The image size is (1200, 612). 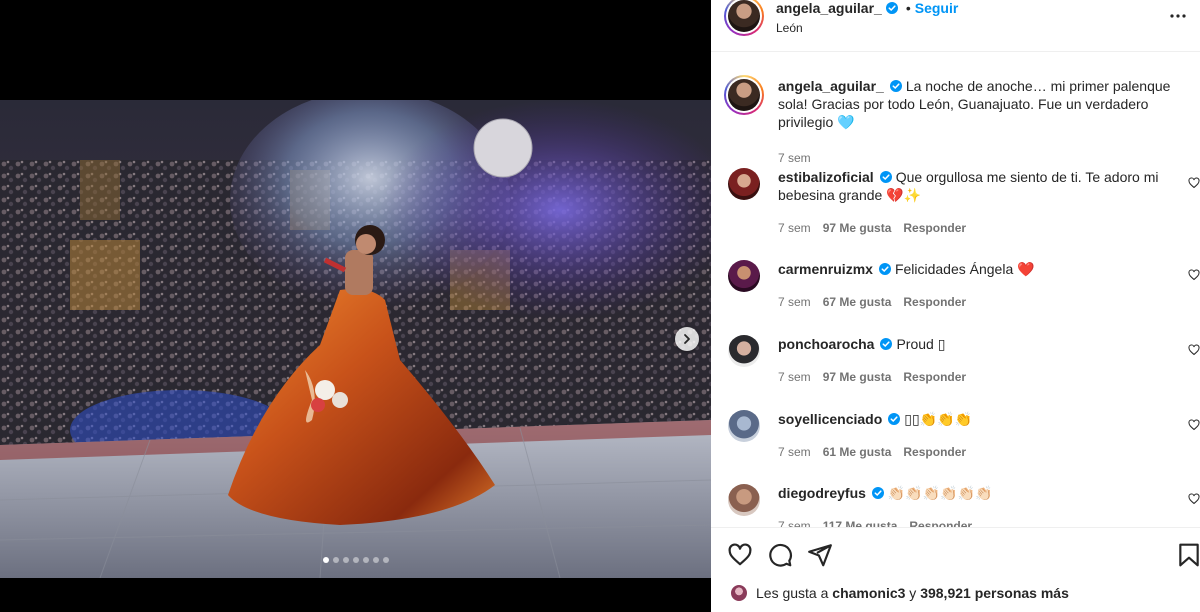 What do you see at coordinates (860, 523) in the screenshot?
I see `comment-likes: 117 Me gusta` at bounding box center [860, 523].